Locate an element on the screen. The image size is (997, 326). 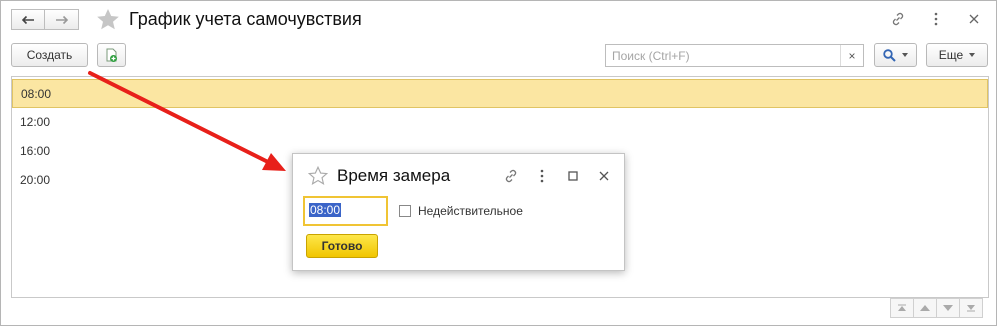
invalid-checkbox-group: Недействительное is located at coordinates (461, 211).